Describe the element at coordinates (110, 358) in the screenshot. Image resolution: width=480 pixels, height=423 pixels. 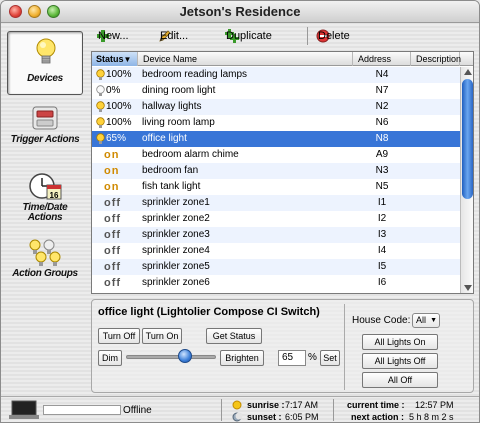
I see `dim-button: Dim` at that location.